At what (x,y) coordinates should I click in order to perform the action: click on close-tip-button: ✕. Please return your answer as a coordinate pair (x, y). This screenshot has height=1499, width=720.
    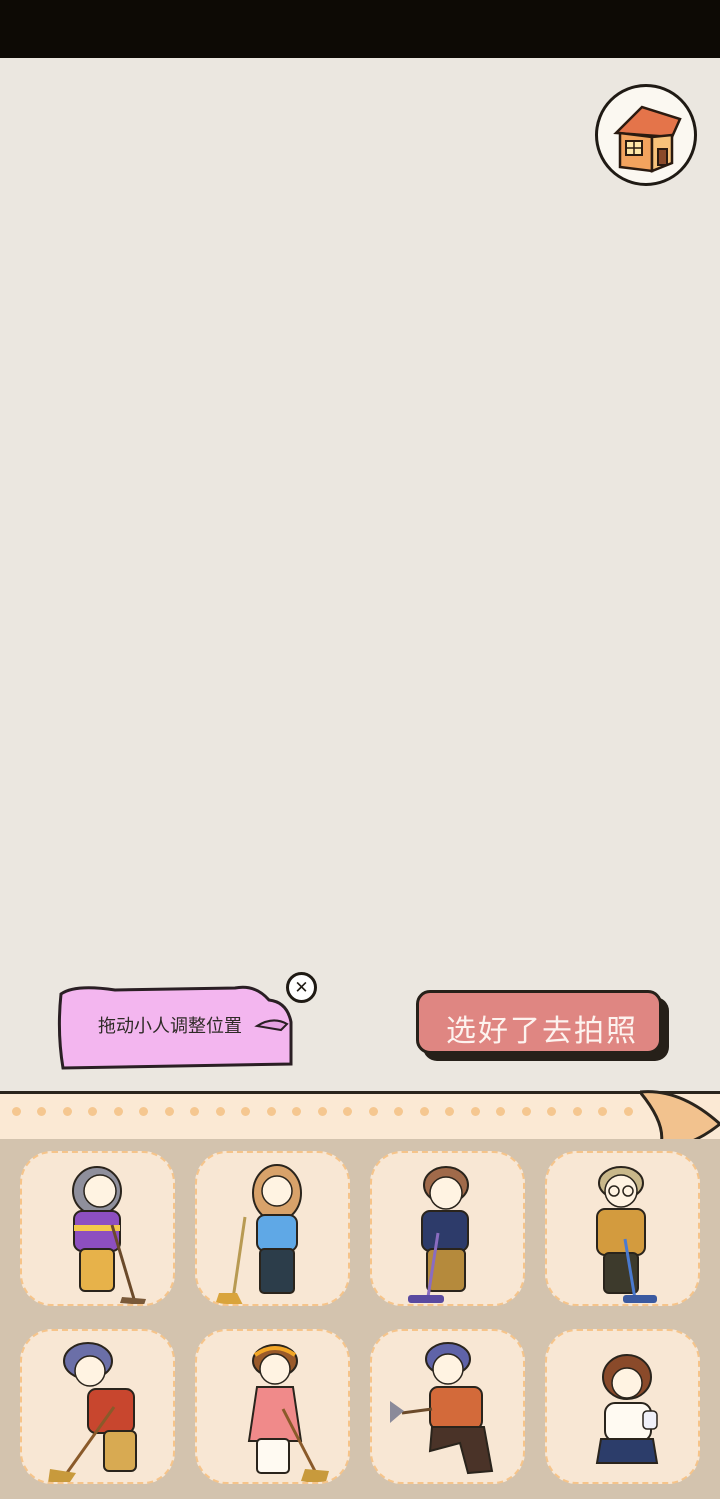
    Looking at the image, I should click on (301, 987).